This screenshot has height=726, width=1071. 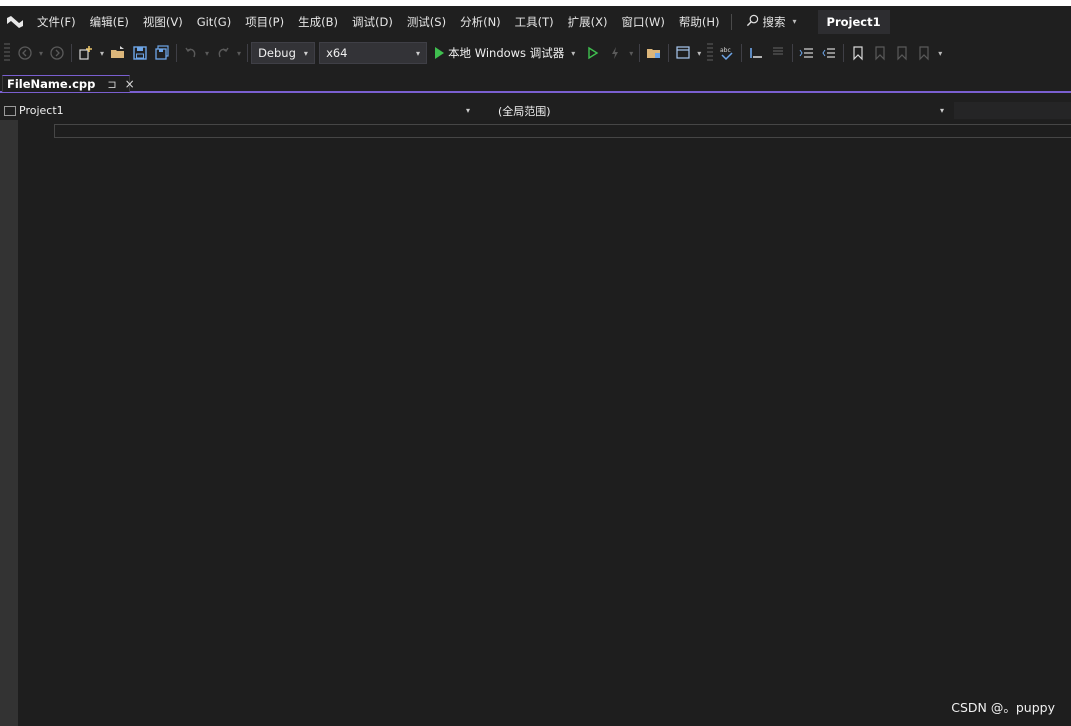 What do you see at coordinates (615, 53) in the screenshot?
I see `hot-reload-icon` at bounding box center [615, 53].